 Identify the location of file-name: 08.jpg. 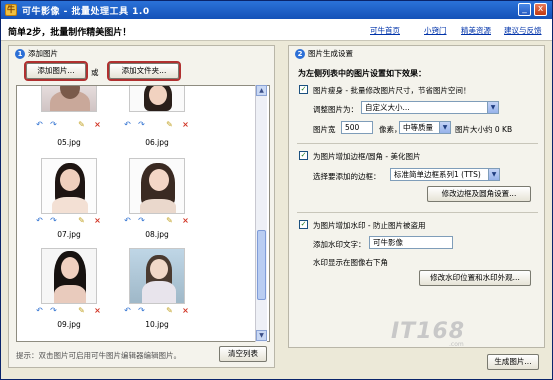
(157, 234).